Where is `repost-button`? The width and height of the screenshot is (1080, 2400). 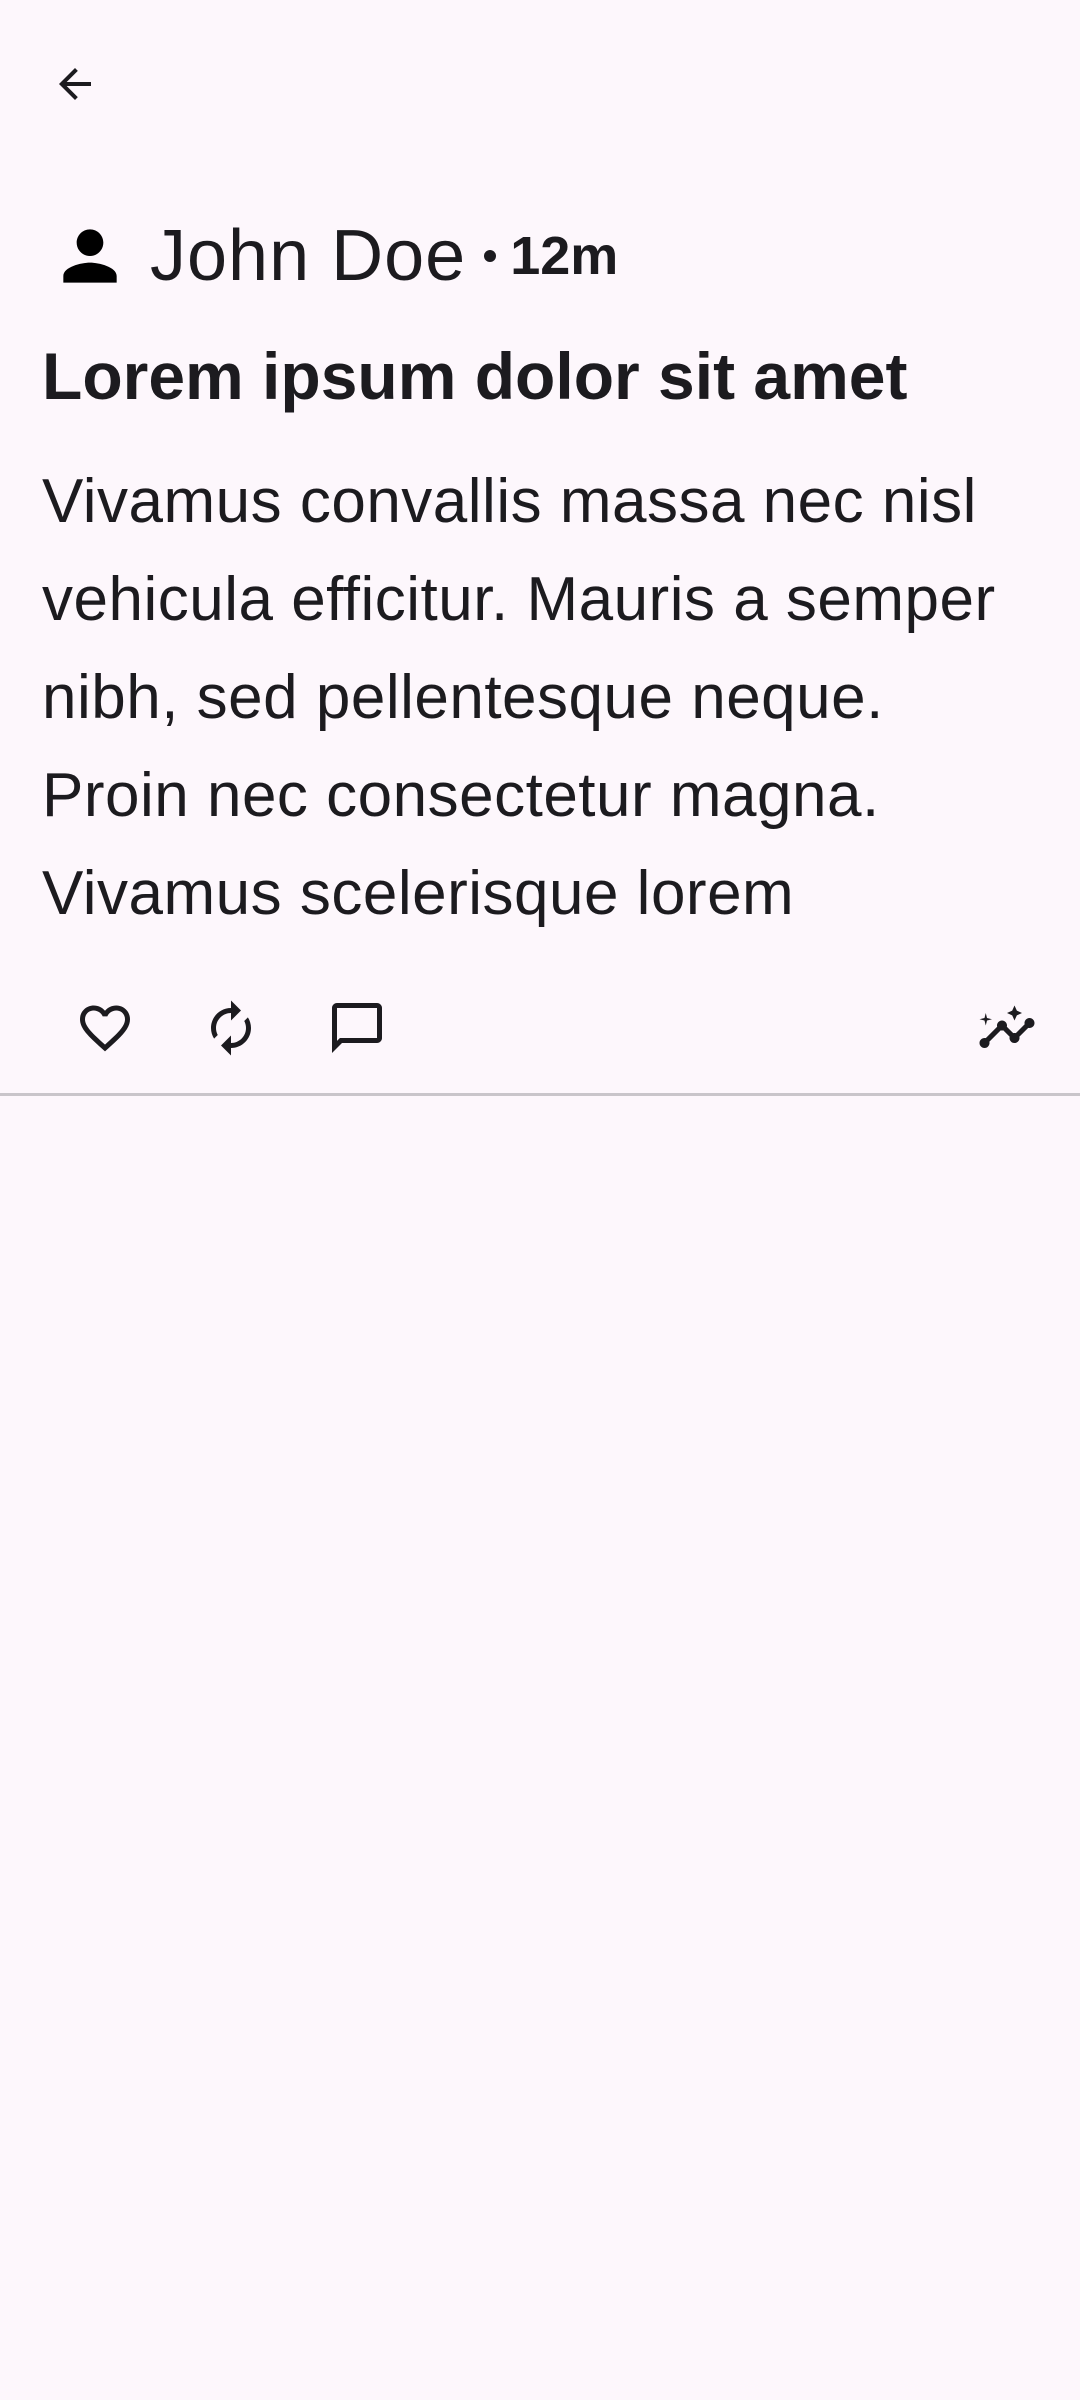
repost-button is located at coordinates (231, 1028).